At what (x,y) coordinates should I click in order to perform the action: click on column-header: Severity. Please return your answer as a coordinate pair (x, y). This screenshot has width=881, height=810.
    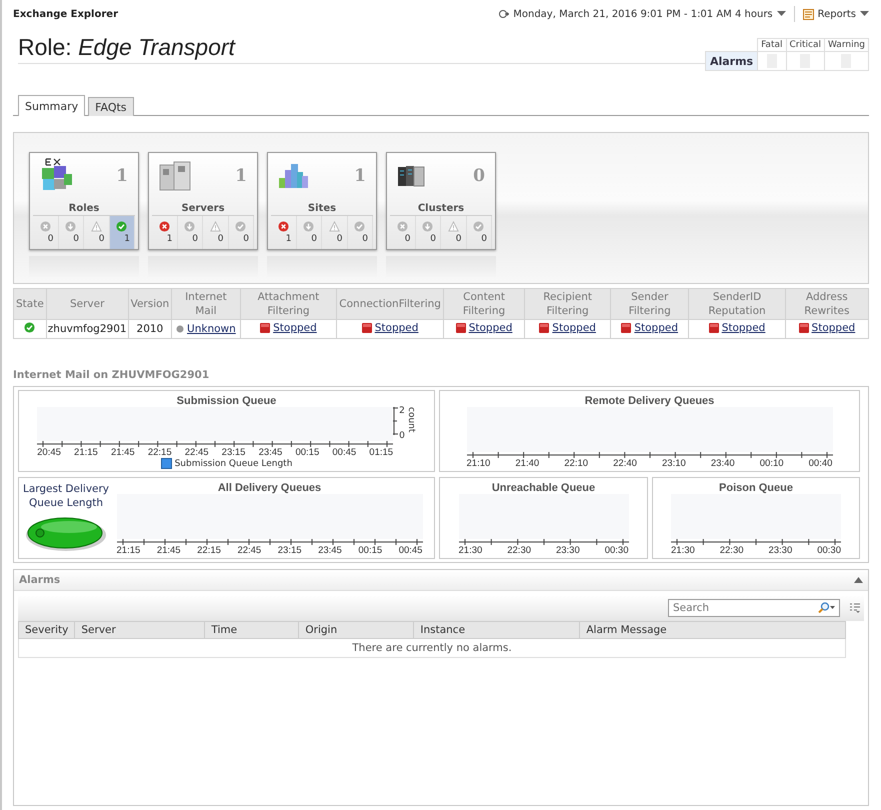
    Looking at the image, I should click on (46, 630).